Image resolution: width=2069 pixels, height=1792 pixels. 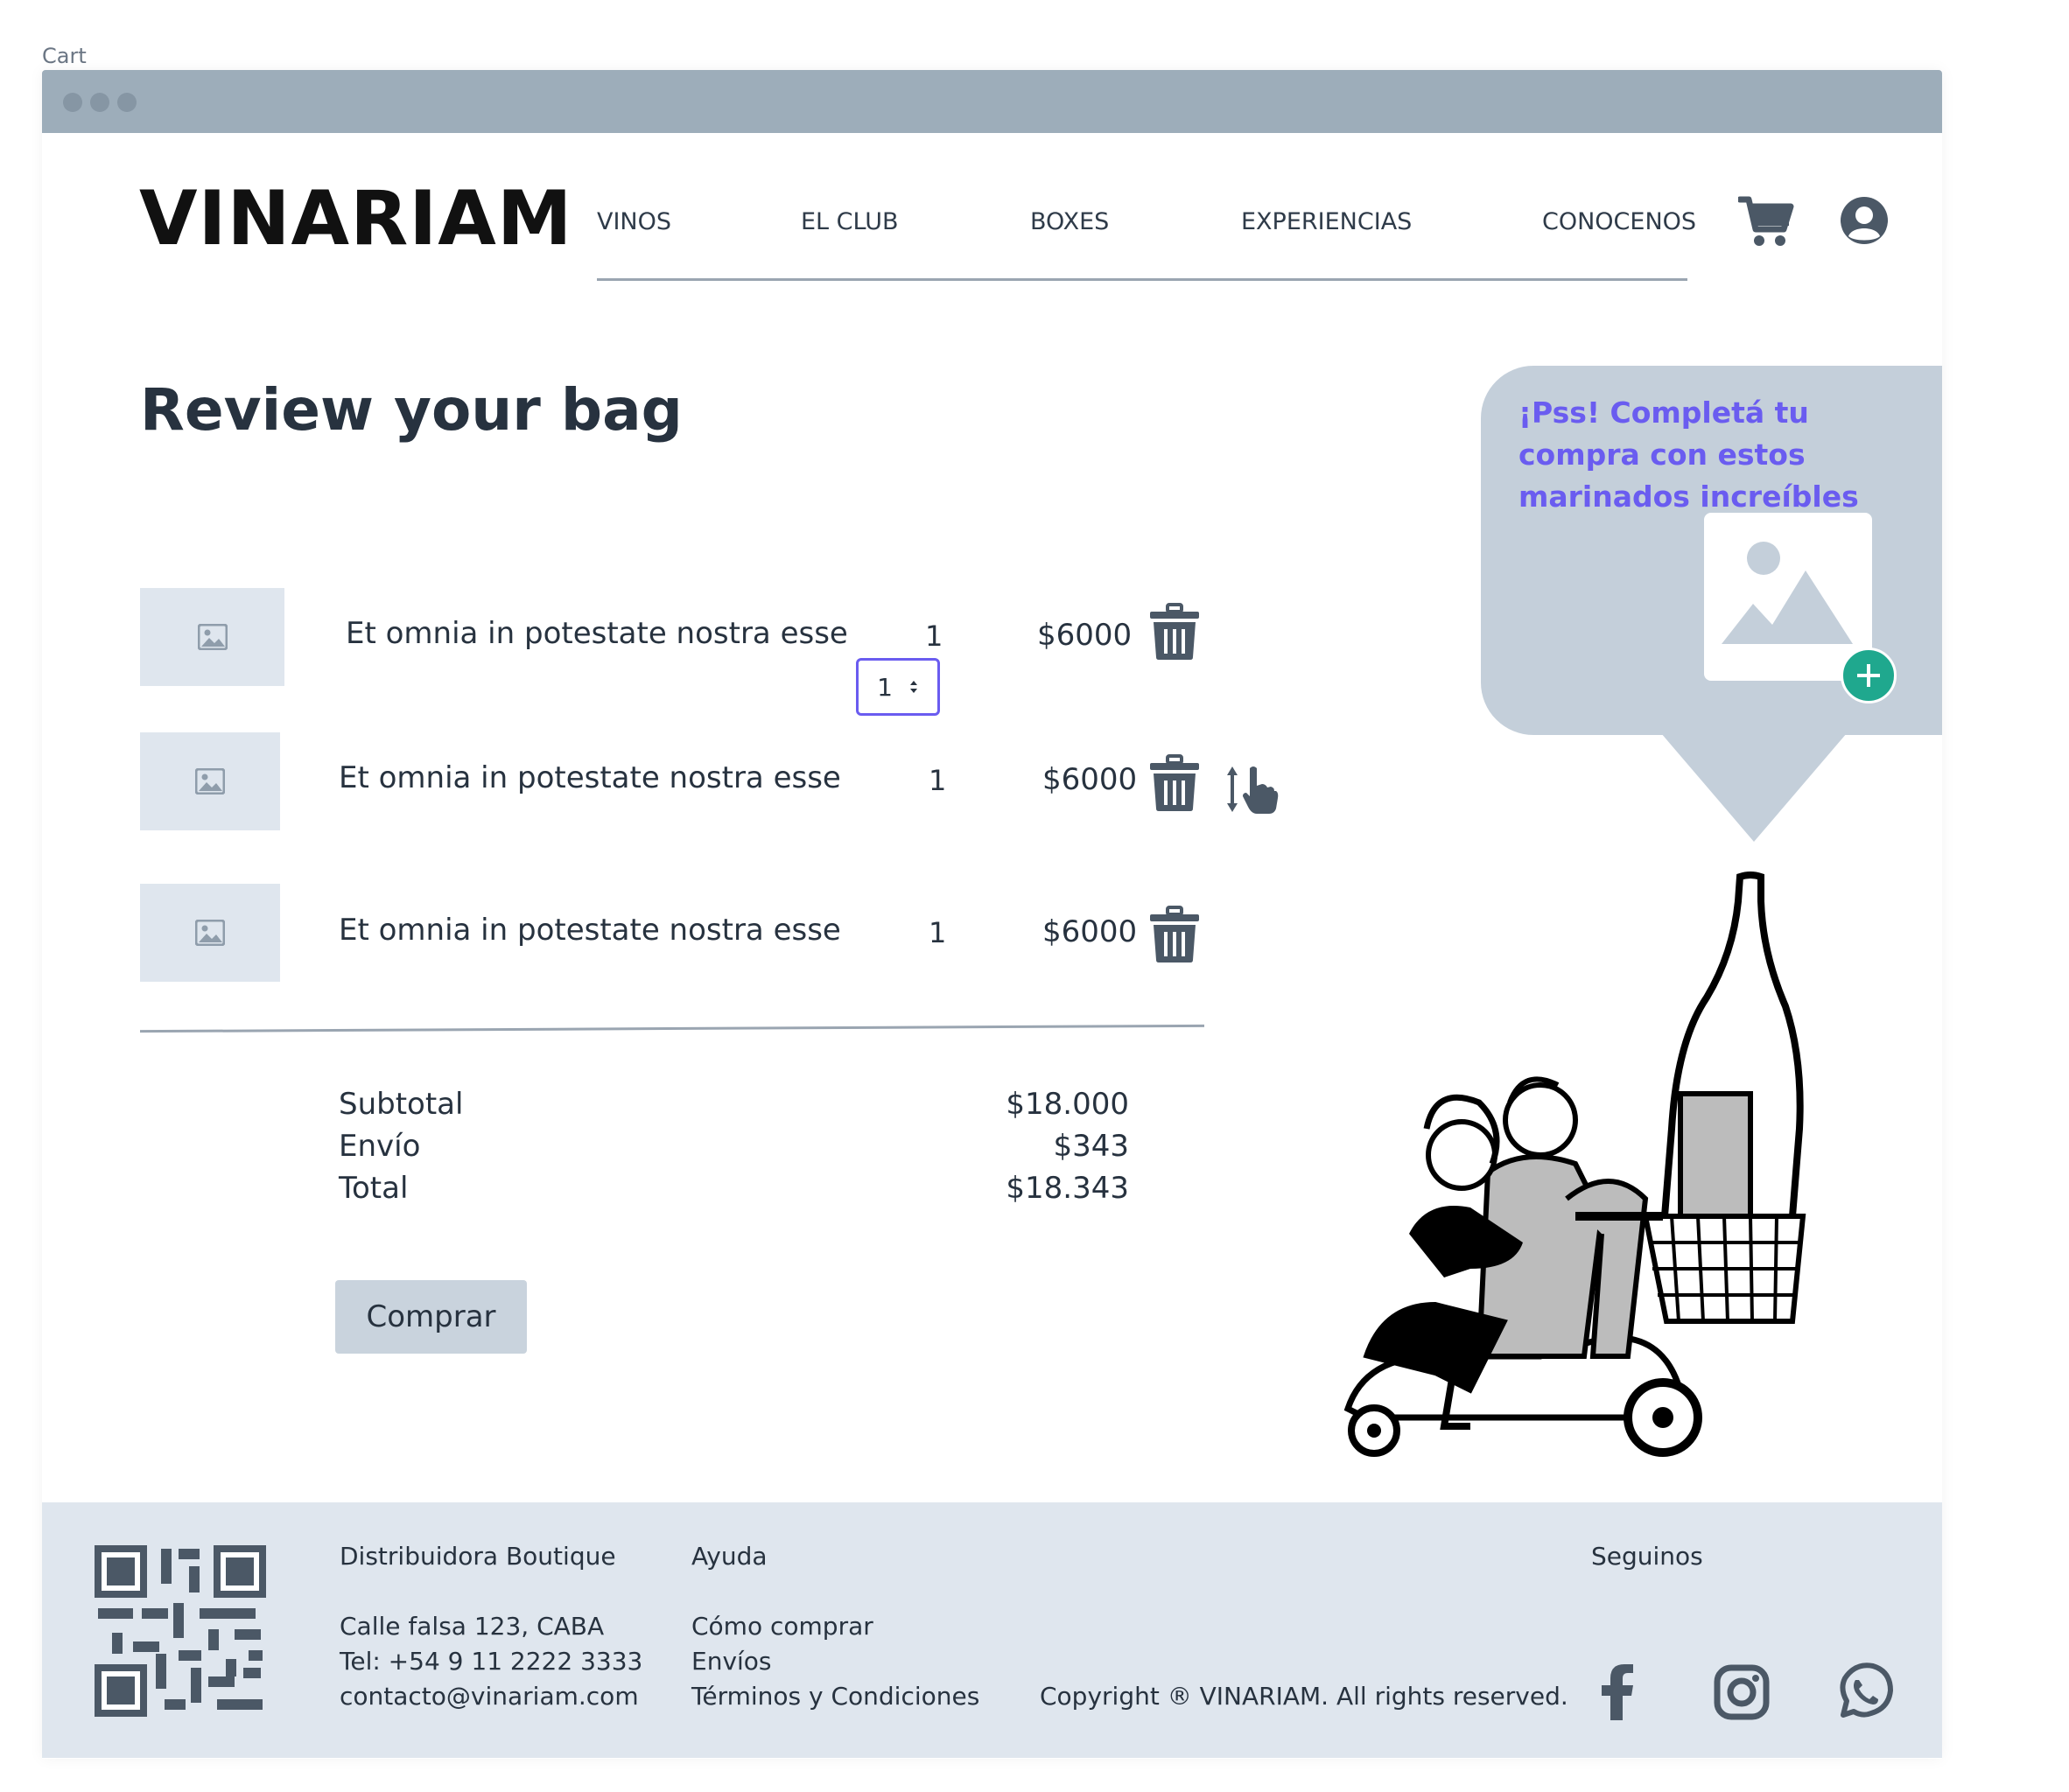 What do you see at coordinates (355, 218) in the screenshot?
I see `site-logo: VINARIAM` at bounding box center [355, 218].